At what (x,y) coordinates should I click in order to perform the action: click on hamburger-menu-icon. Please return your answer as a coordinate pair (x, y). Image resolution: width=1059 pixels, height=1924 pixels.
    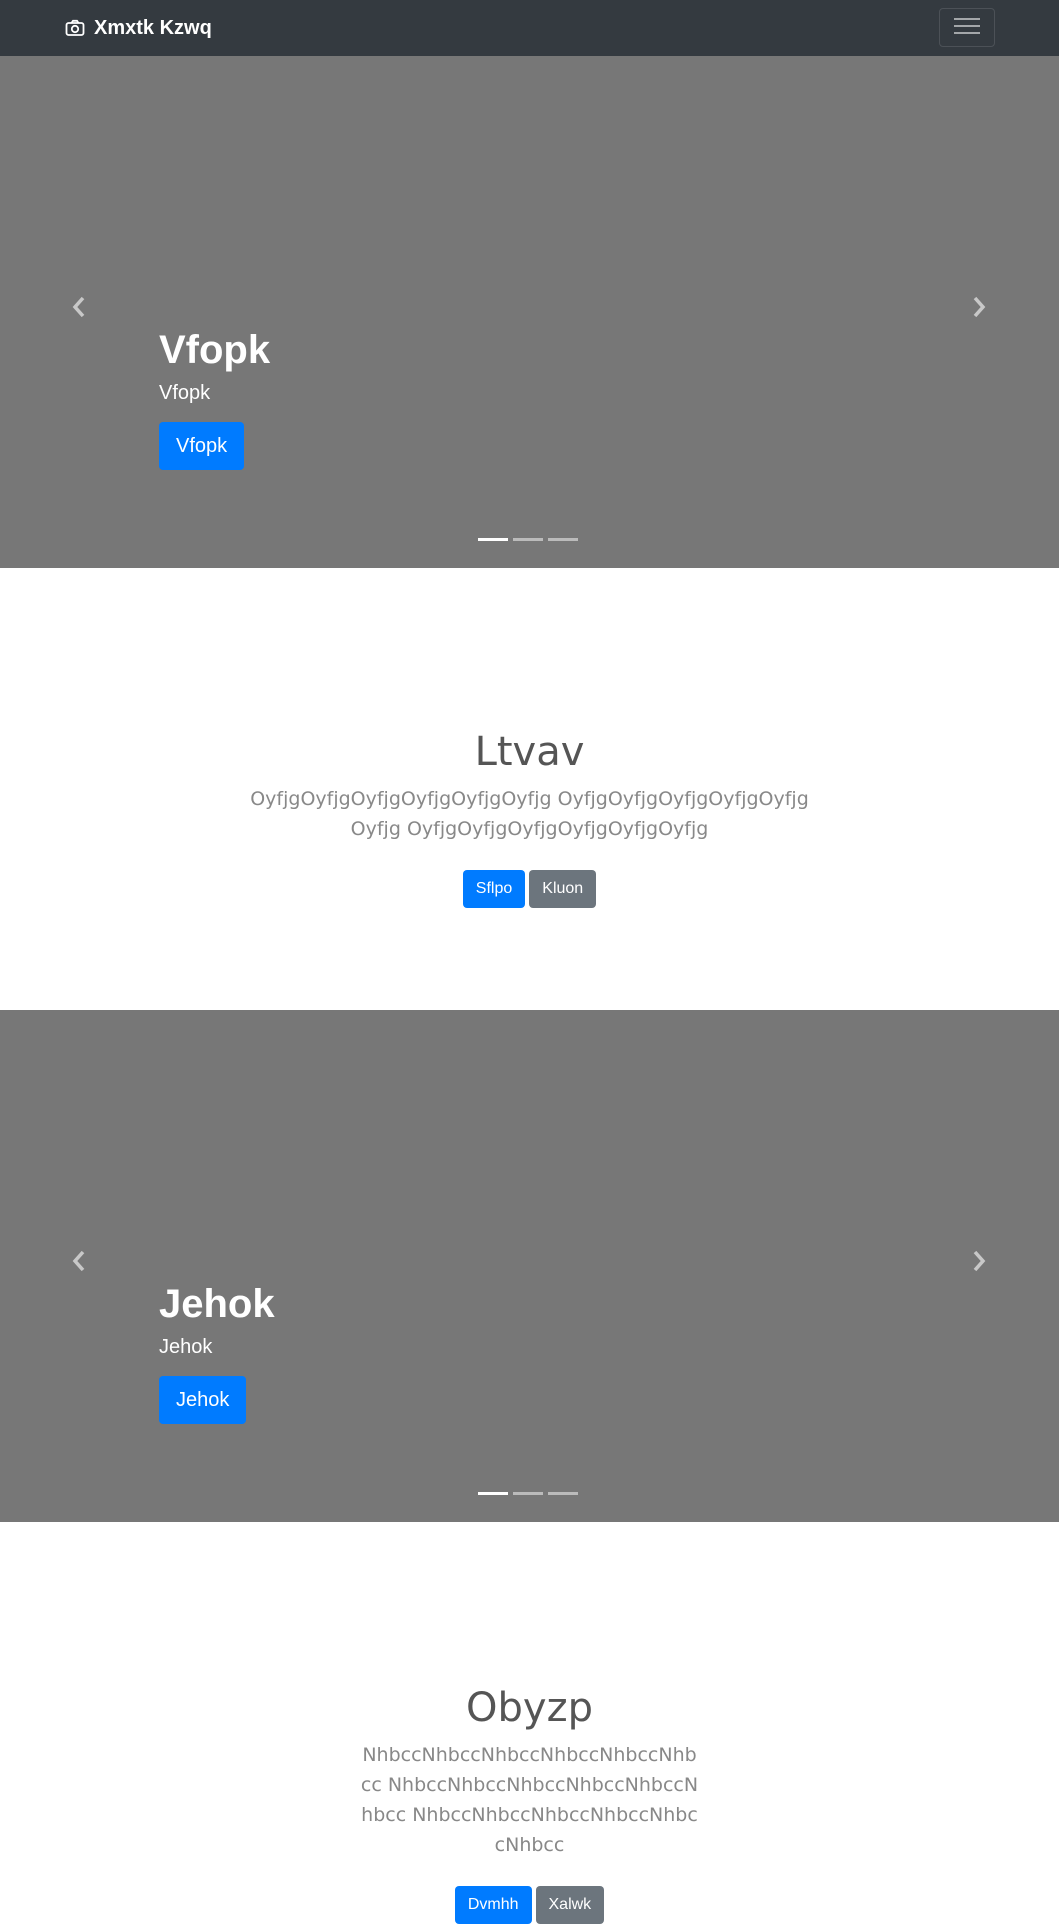
    Looking at the image, I should click on (967, 27).